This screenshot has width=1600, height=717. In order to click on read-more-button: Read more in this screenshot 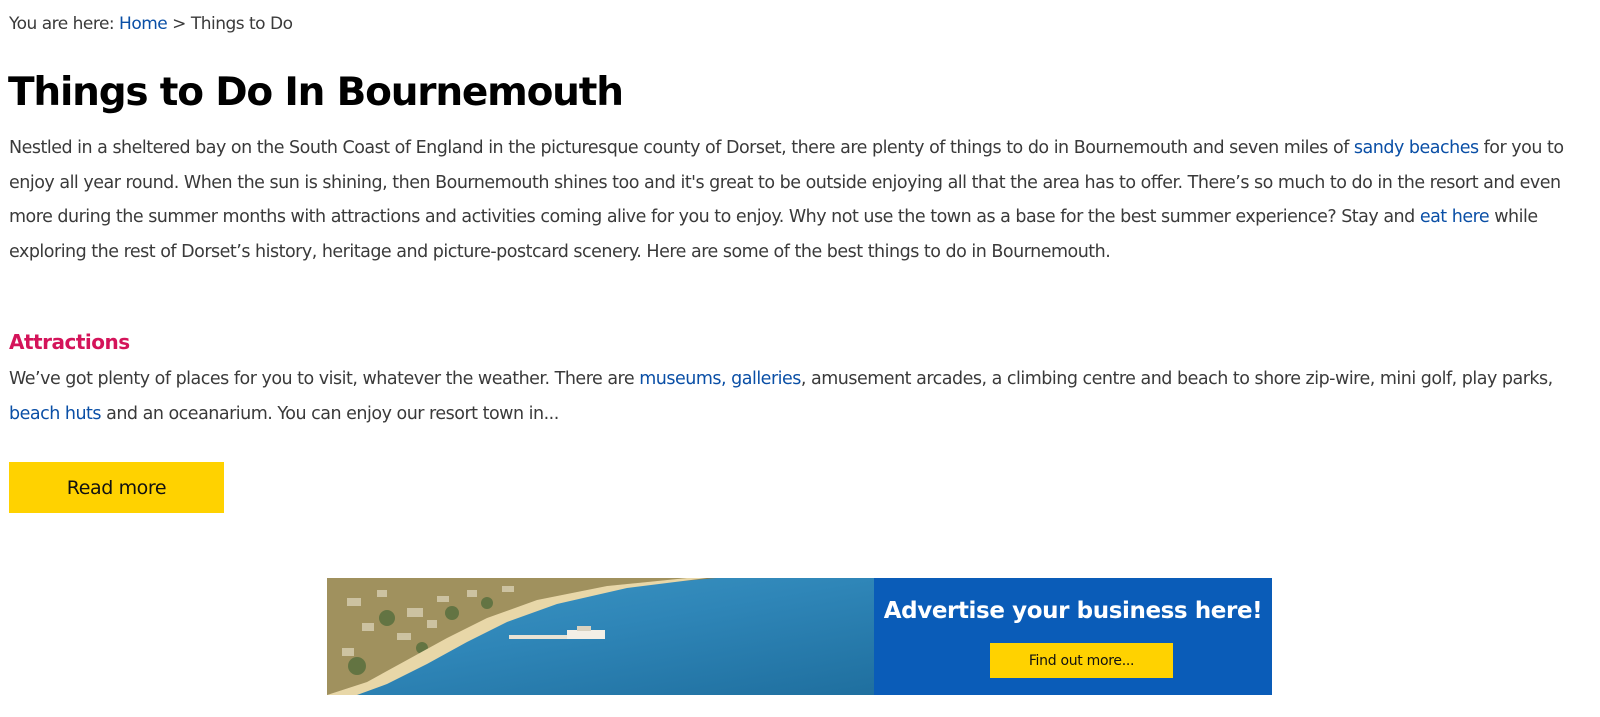, I will do `click(116, 487)`.